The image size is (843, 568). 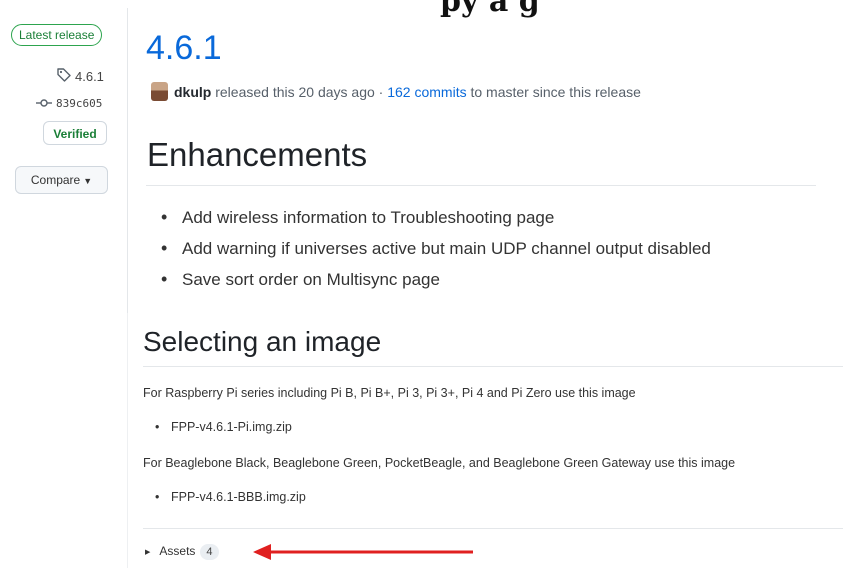 What do you see at coordinates (79, 103) in the screenshot?
I see `commit-hash: 839c605` at bounding box center [79, 103].